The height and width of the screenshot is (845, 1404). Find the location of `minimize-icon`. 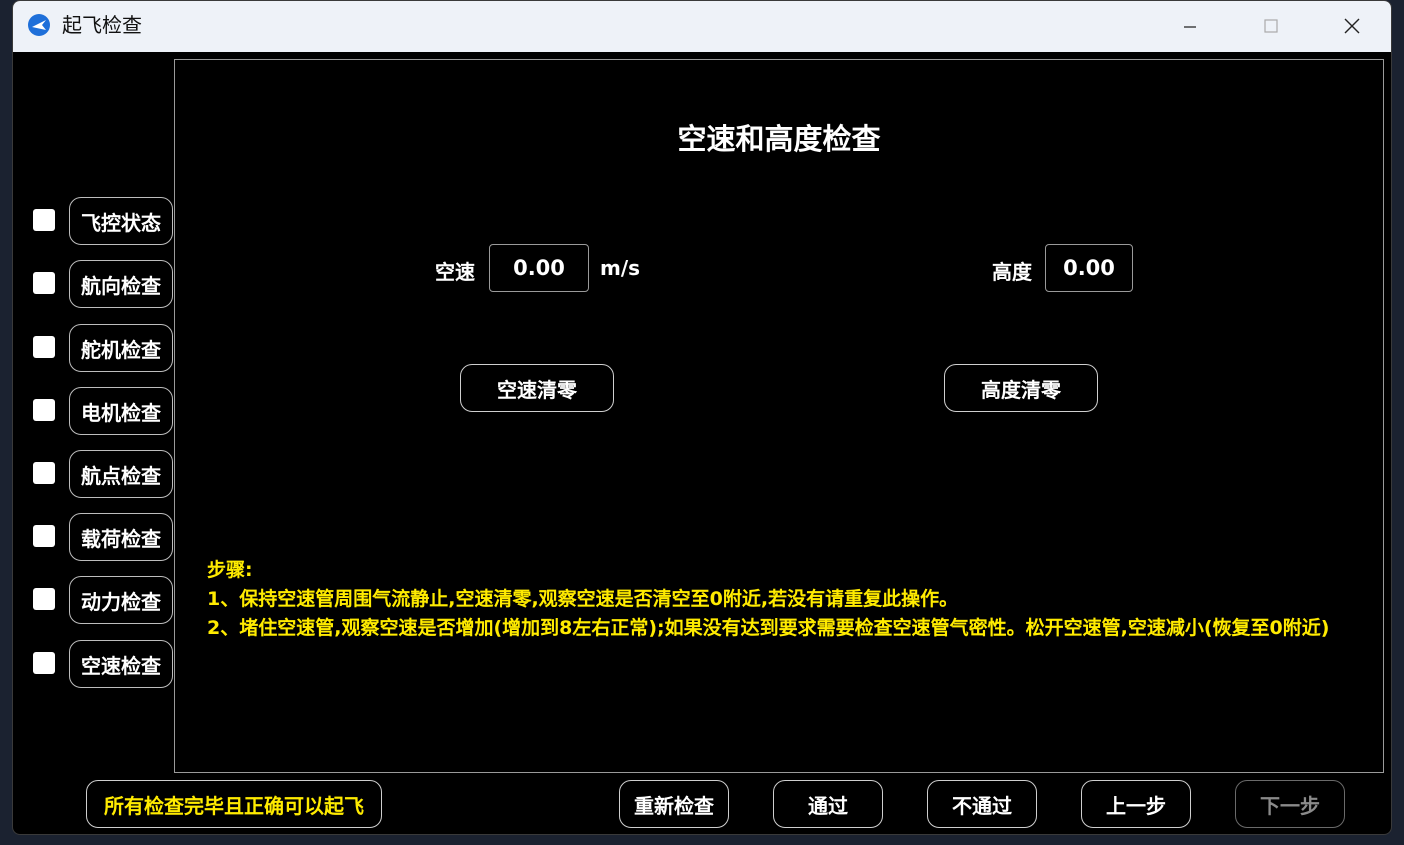

minimize-icon is located at coordinates (1190, 27).